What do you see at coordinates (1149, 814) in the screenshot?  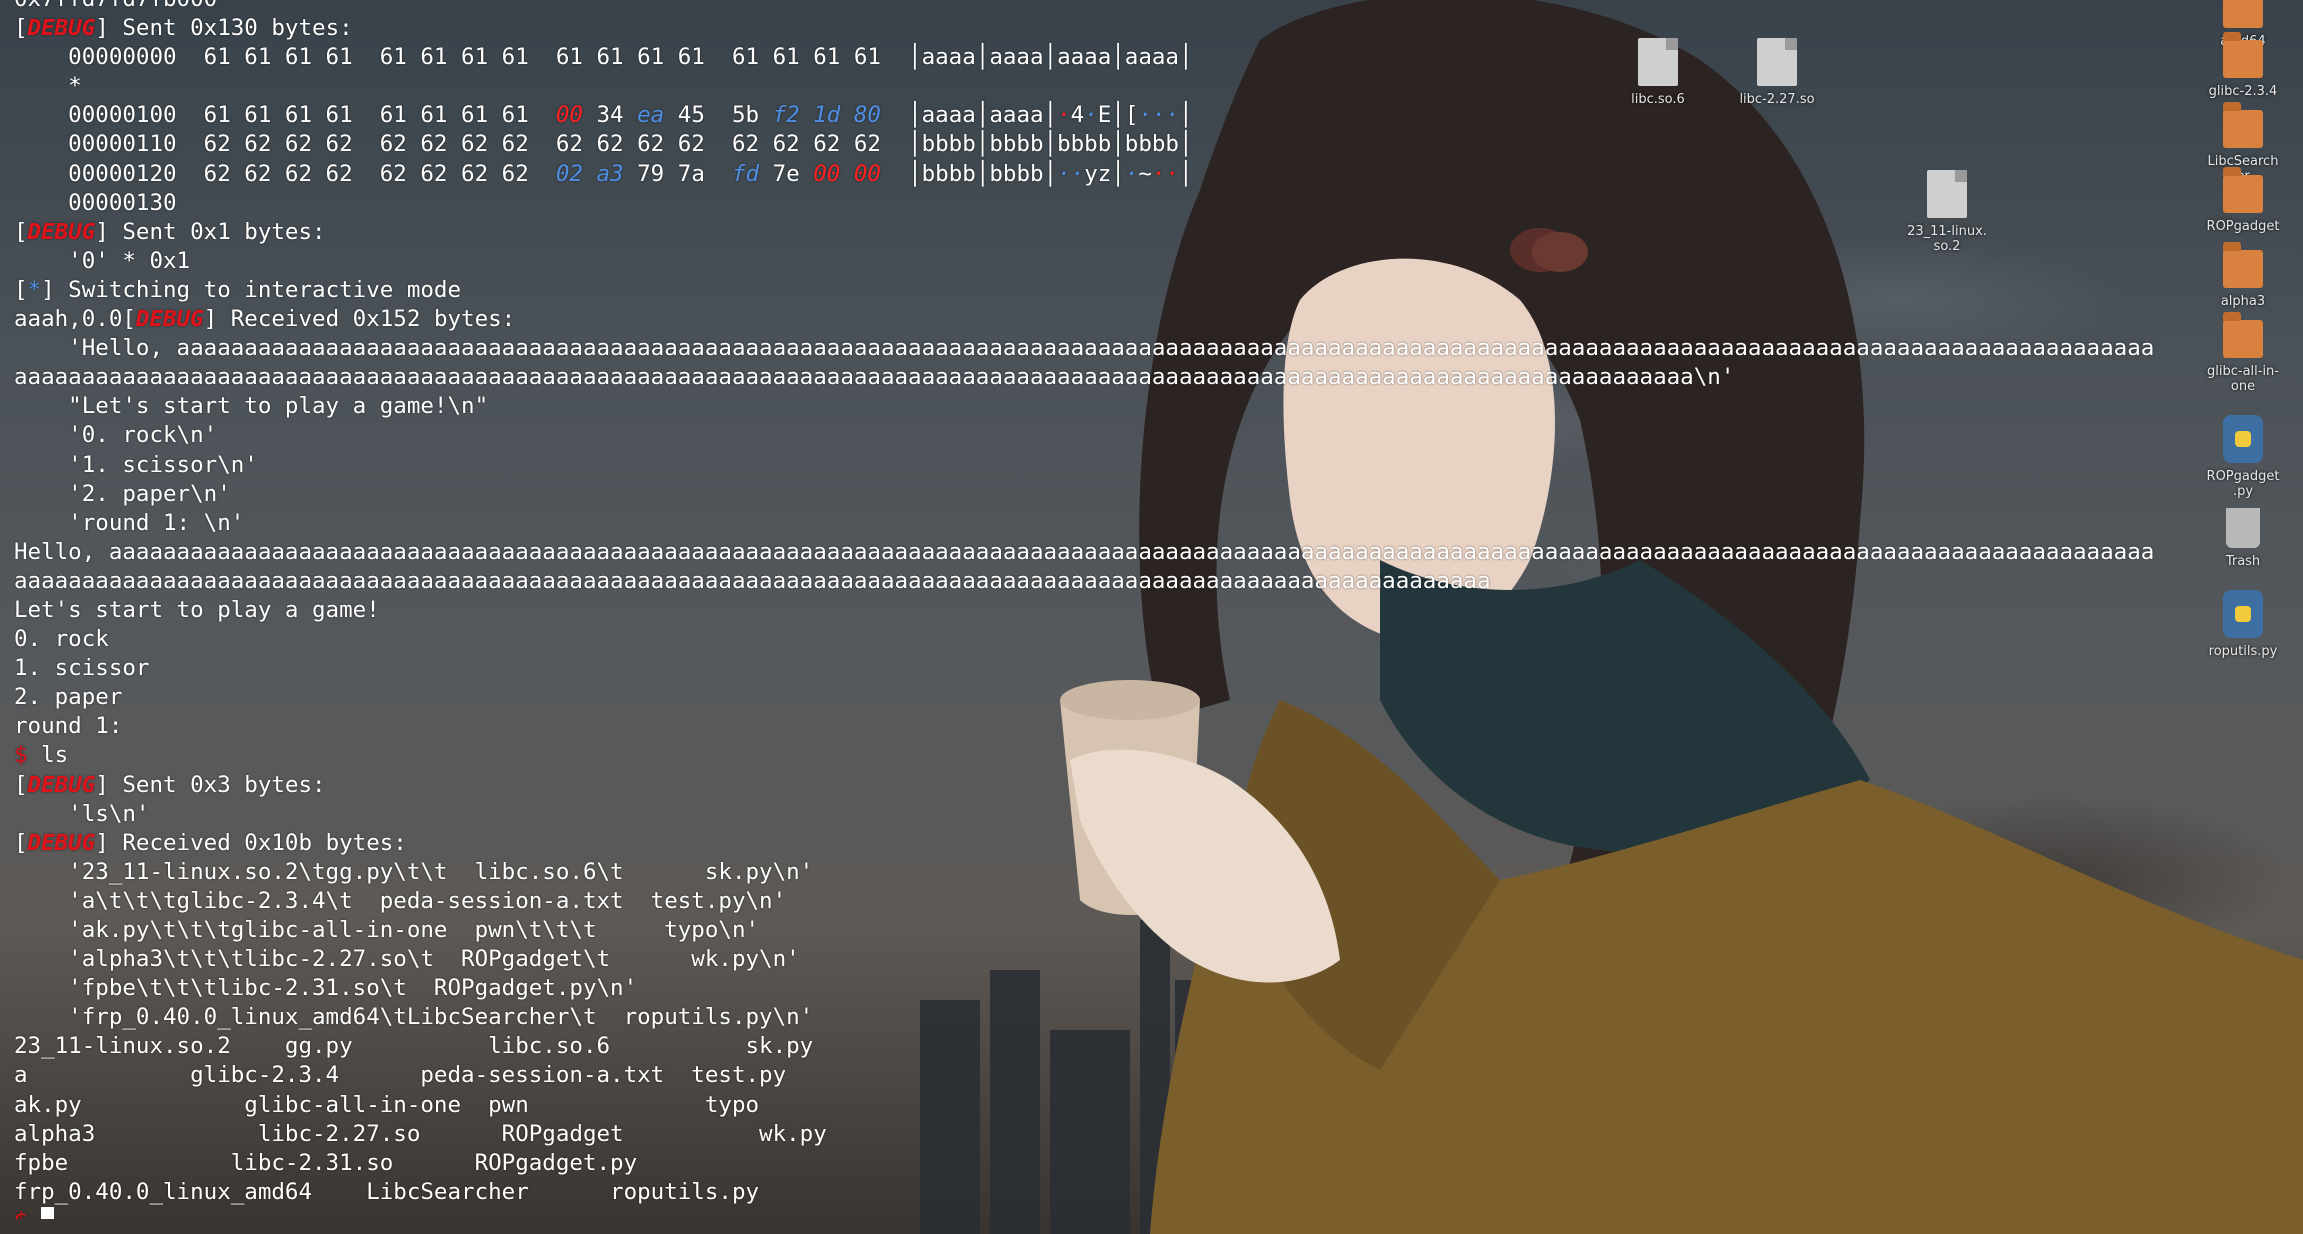 I see `terminal-line: 'ls\n'` at bounding box center [1149, 814].